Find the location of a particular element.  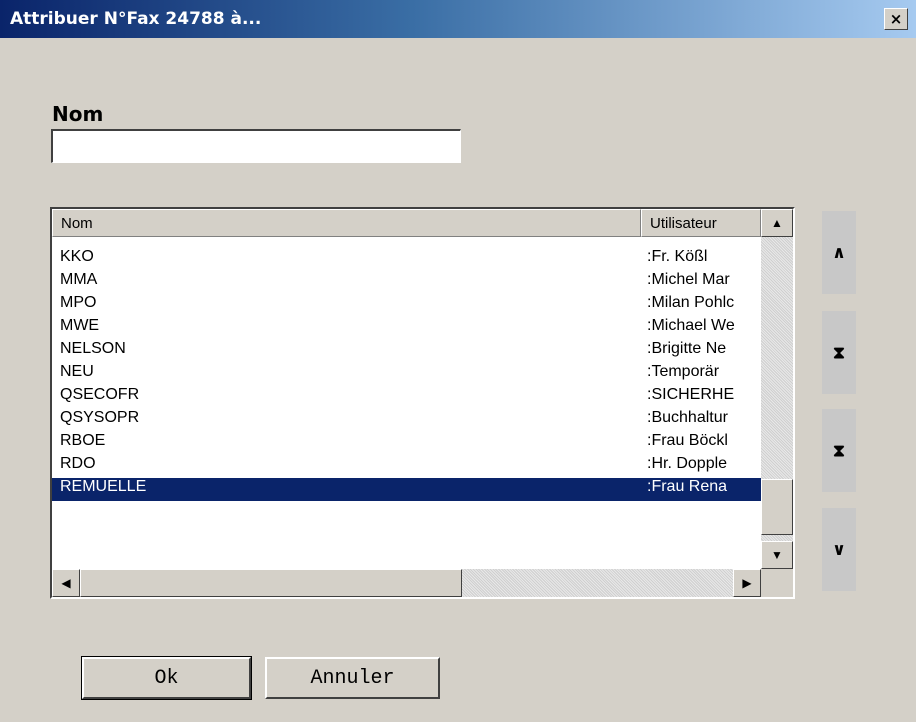

list-item-utilisateur: :SICHERHE is located at coordinates (691, 394).